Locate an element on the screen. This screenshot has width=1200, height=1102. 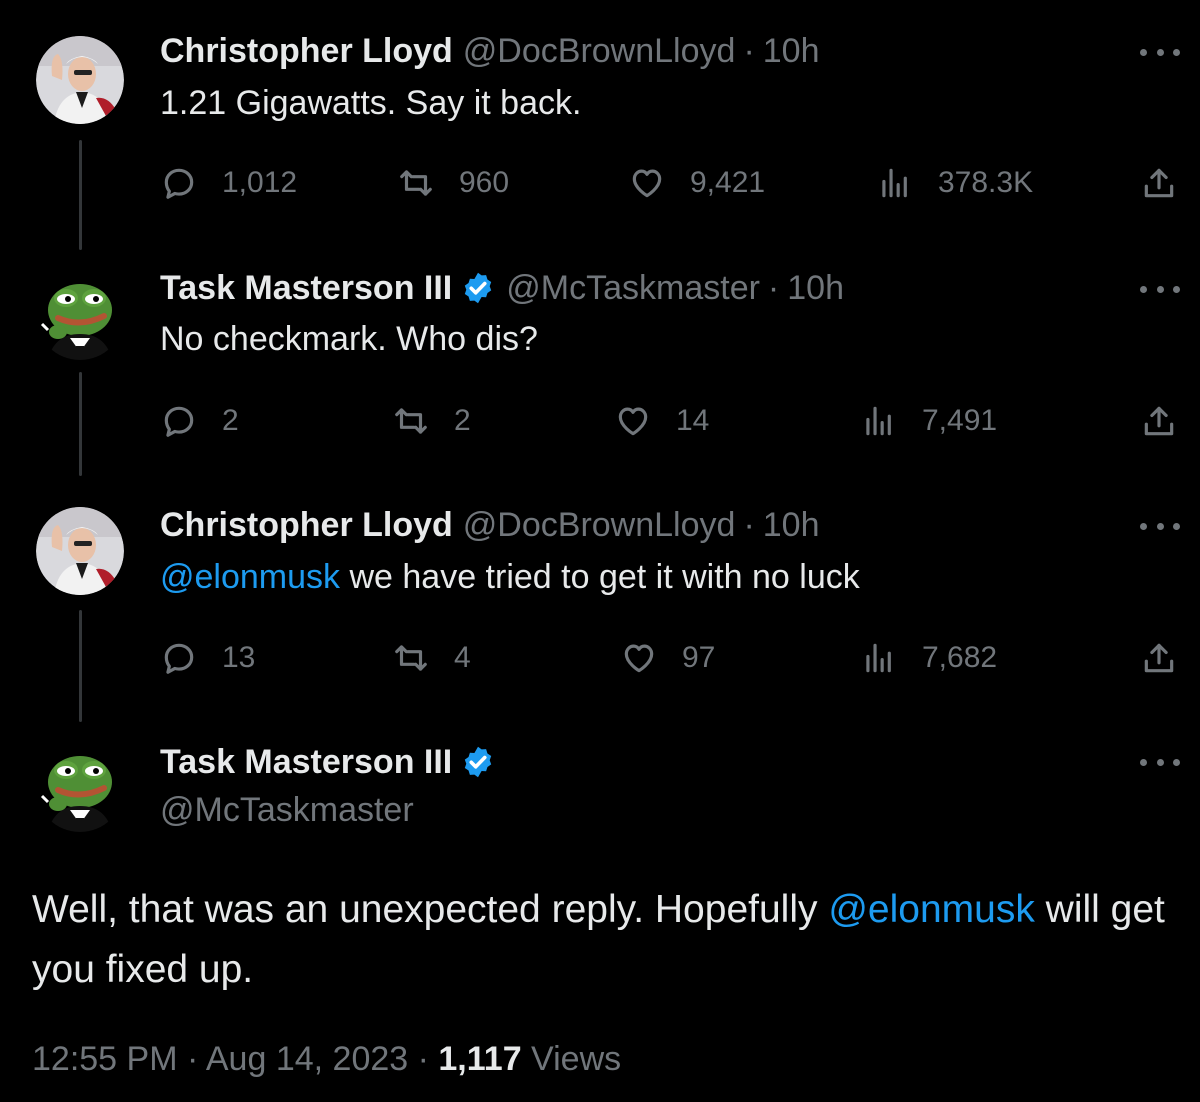
reply-count: 13 is located at coordinates (239, 657).